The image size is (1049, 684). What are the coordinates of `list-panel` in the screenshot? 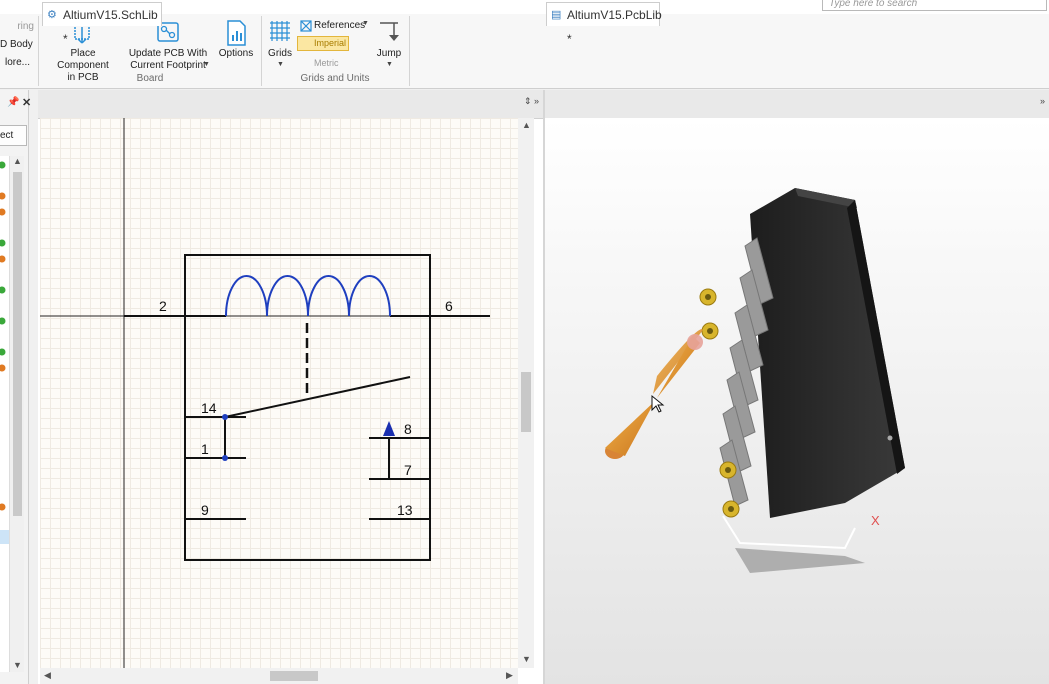 It's located at (5, 414).